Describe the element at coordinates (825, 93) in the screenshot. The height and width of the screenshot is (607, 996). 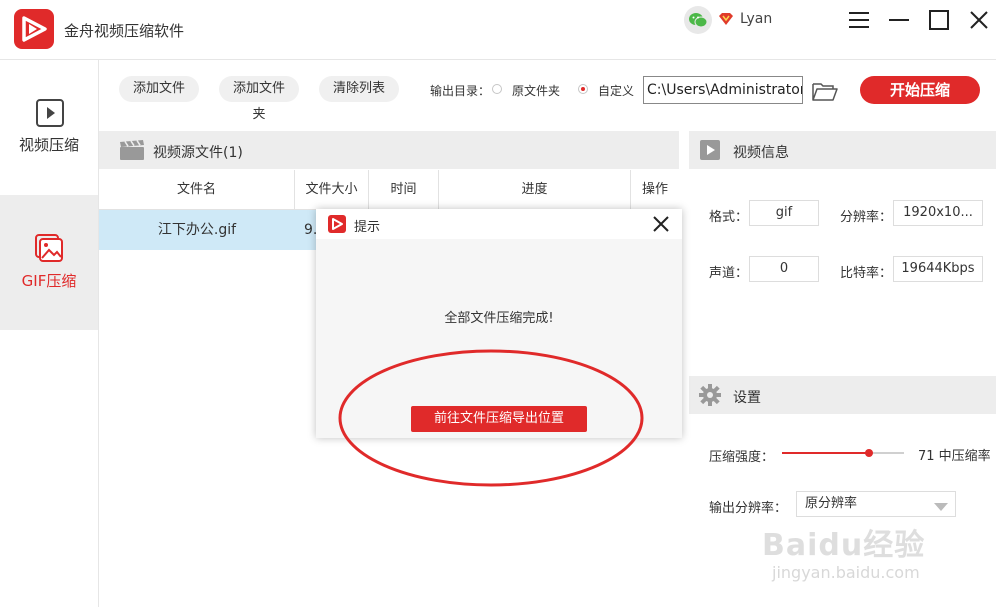
I see `folder-open-icon` at that location.